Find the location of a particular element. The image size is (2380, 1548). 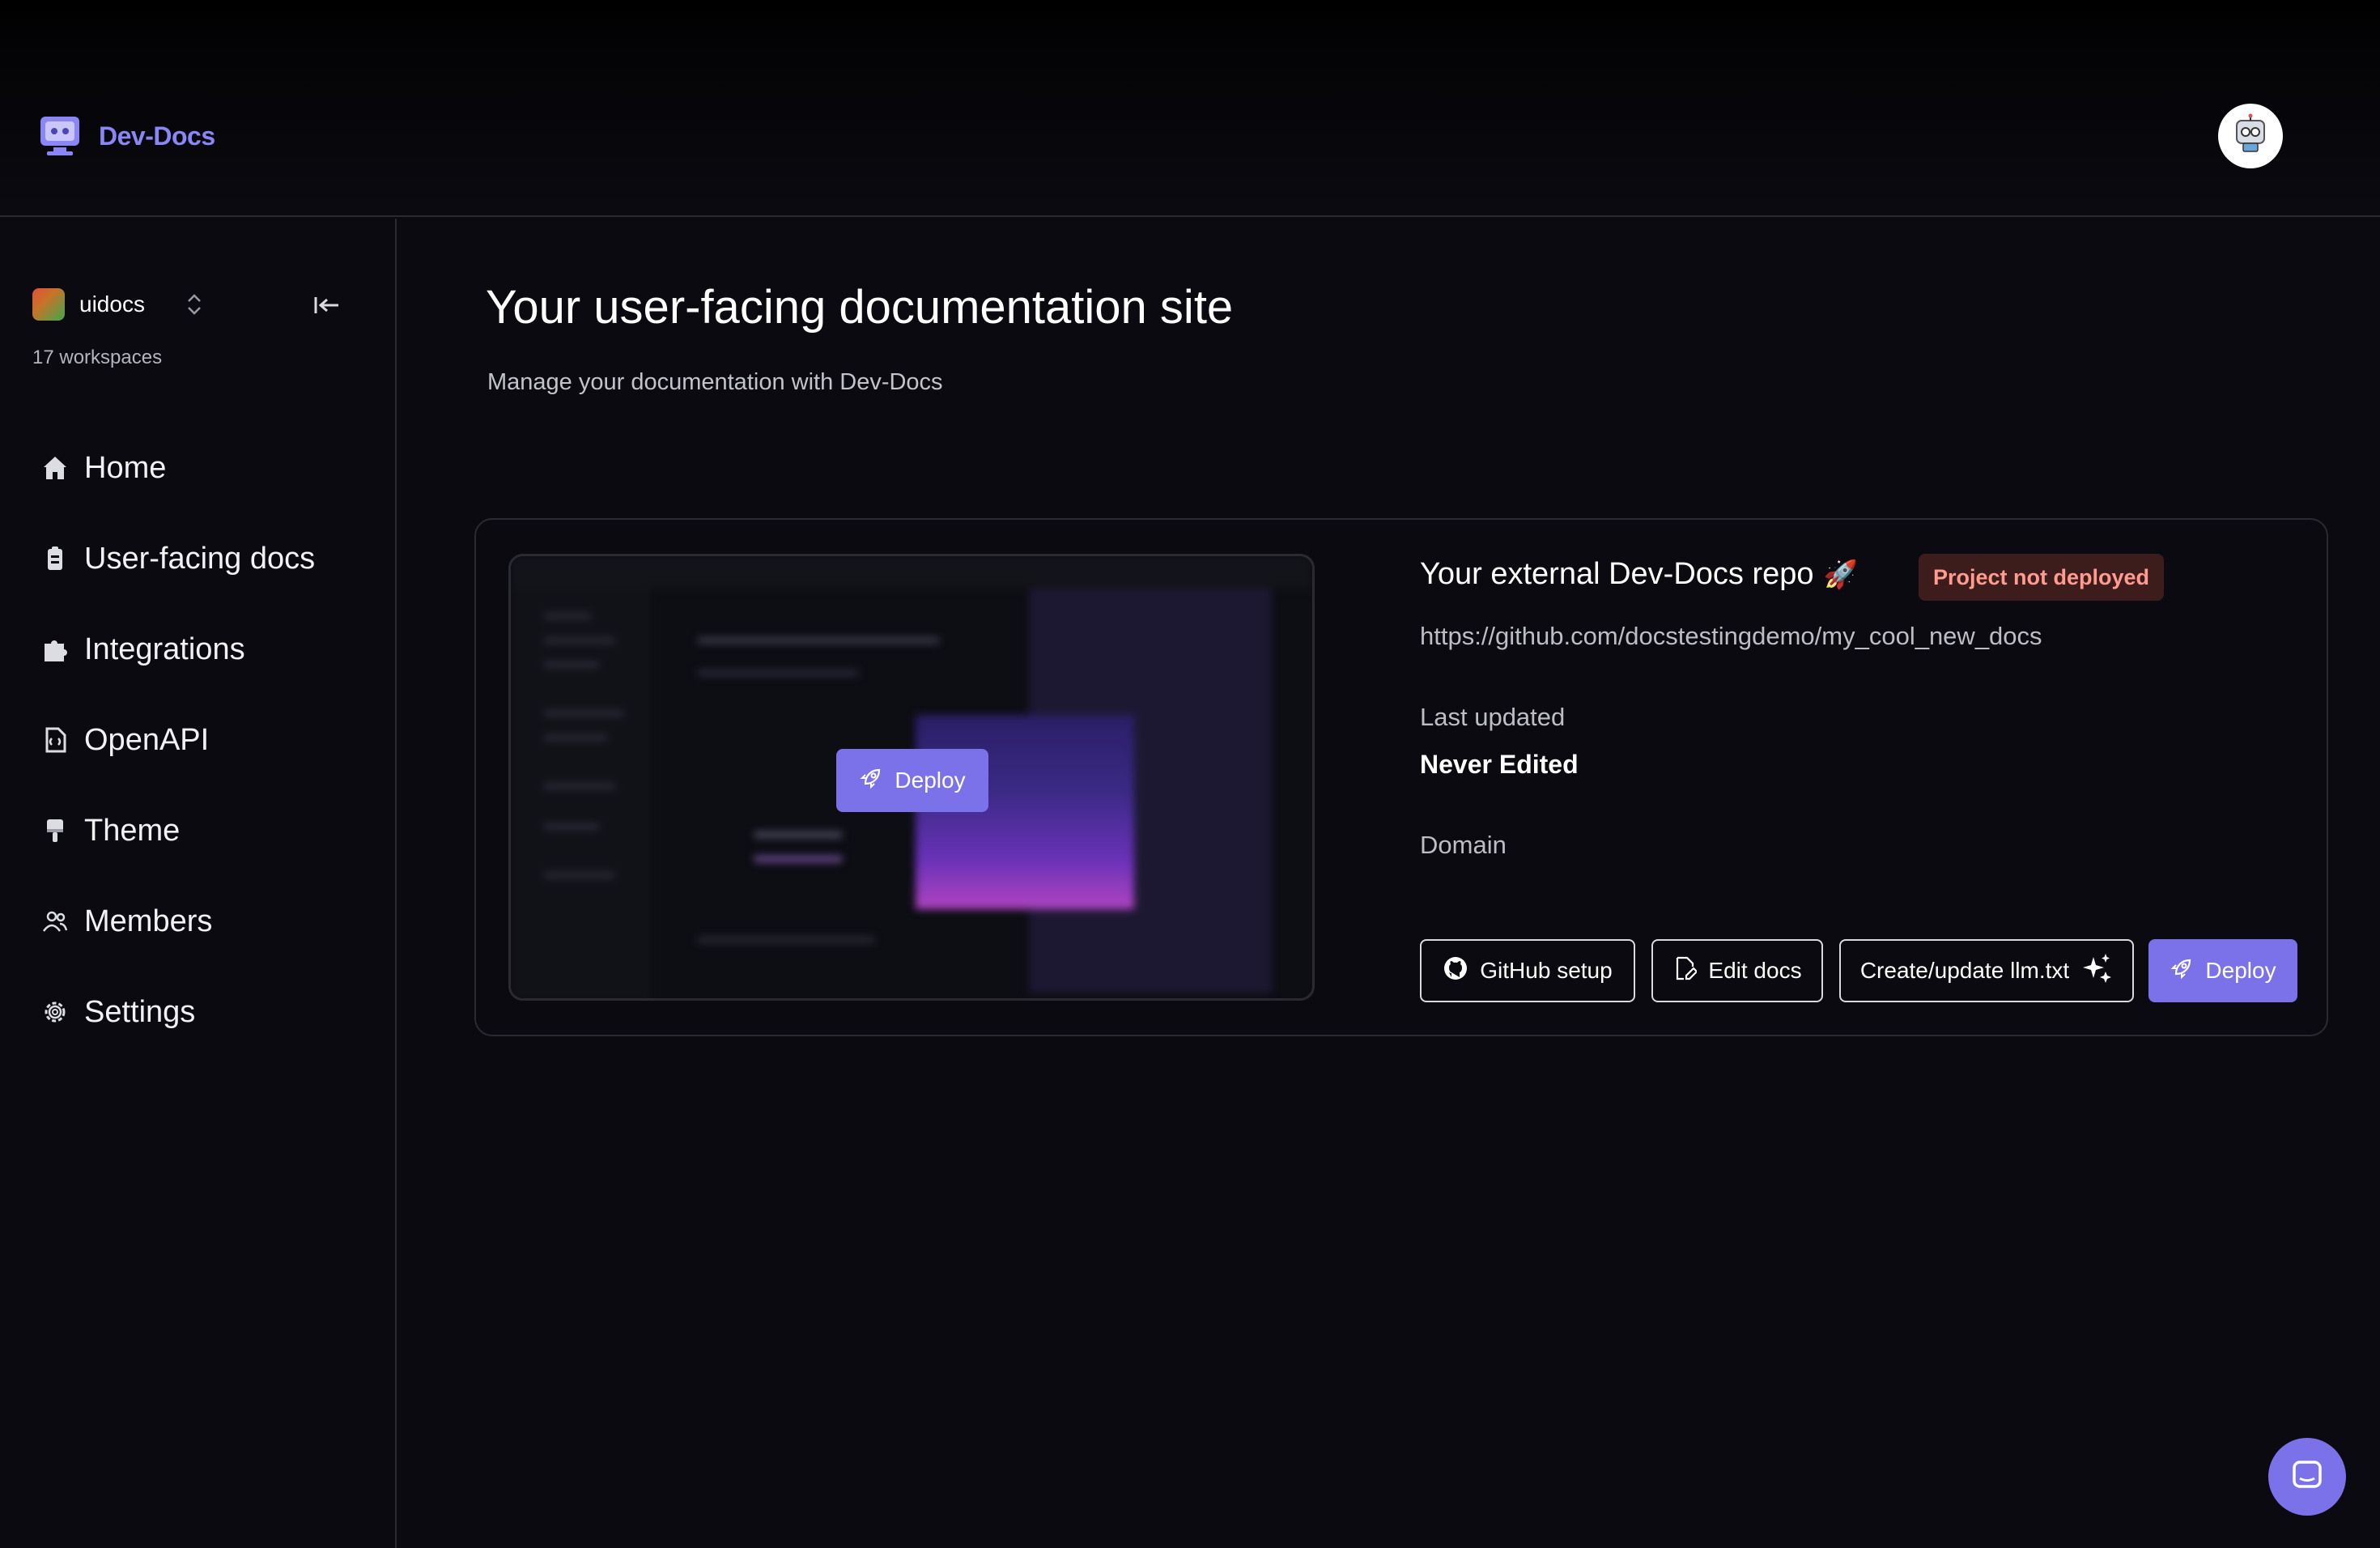

sidebar-item-openapi: OpenAPI is located at coordinates (202, 740).